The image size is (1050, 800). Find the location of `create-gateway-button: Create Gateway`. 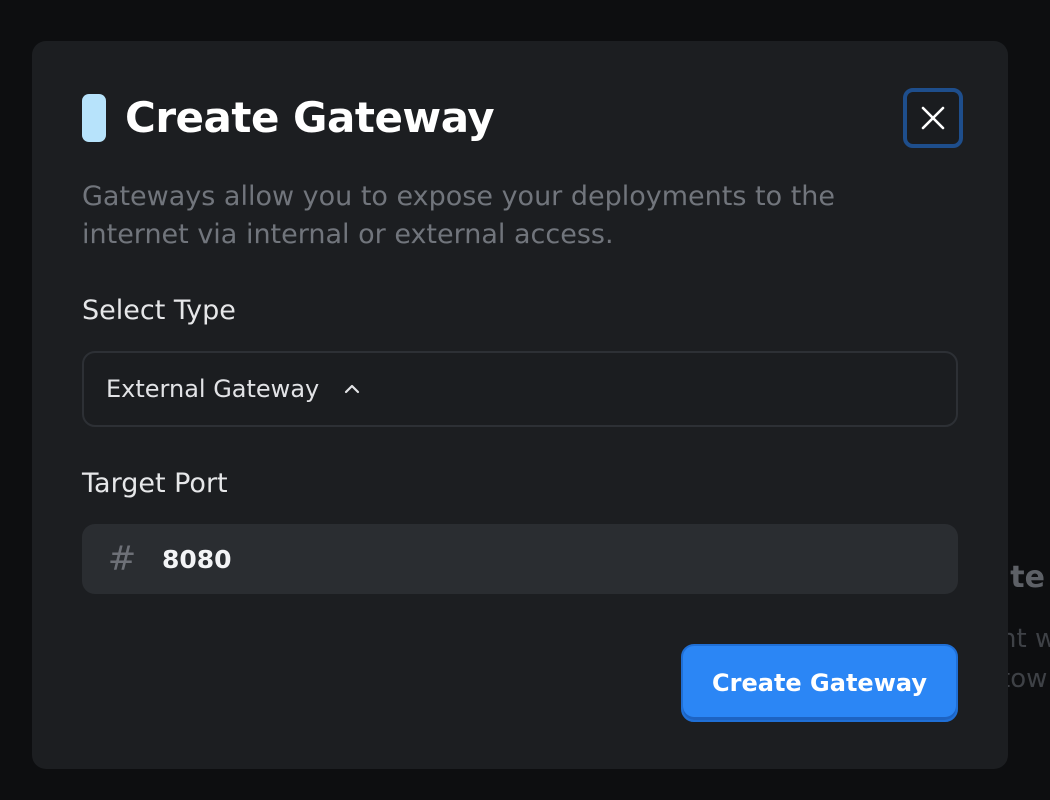

create-gateway-button: Create Gateway is located at coordinates (819, 683).